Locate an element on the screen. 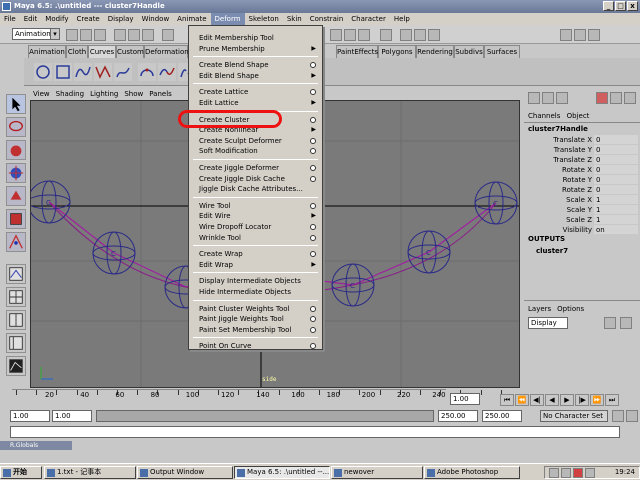  rotate-tool-icon is located at coordinates (16, 196).